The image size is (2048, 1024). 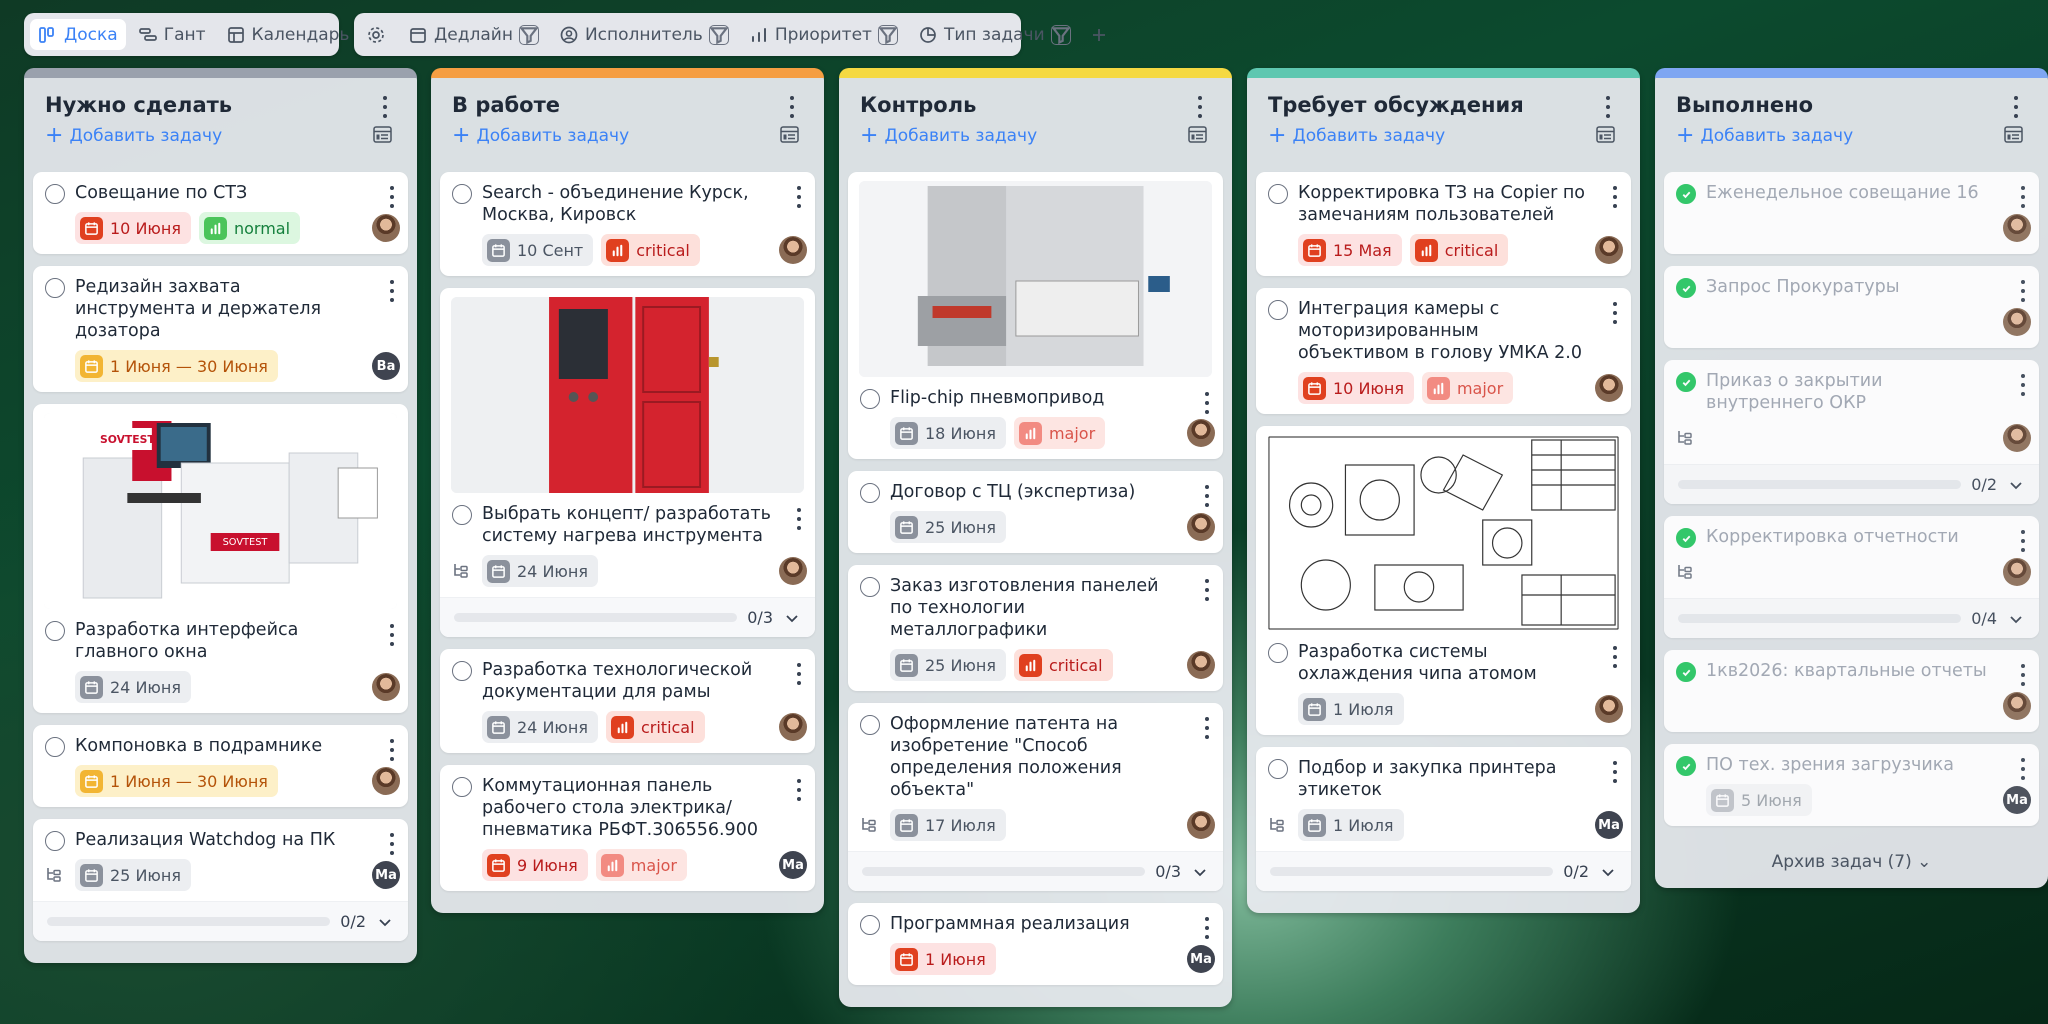 What do you see at coordinates (948, 825) in the screenshot?
I see `due-date-tag: 17 Июля` at bounding box center [948, 825].